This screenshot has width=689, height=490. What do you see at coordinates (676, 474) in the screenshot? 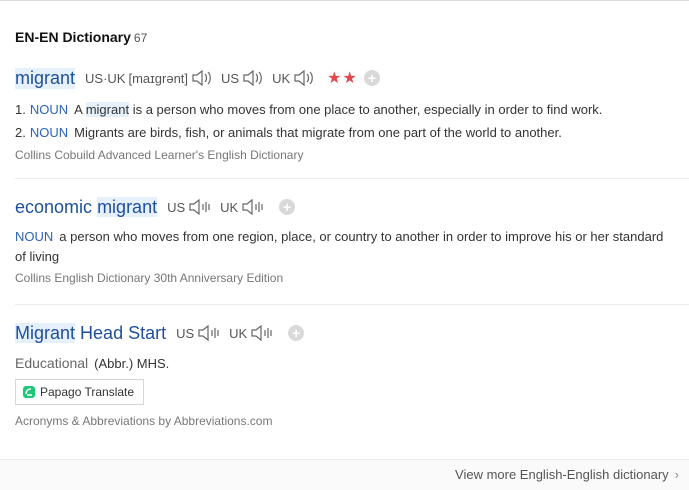
I see `chevron-right-icon: ›` at bounding box center [676, 474].